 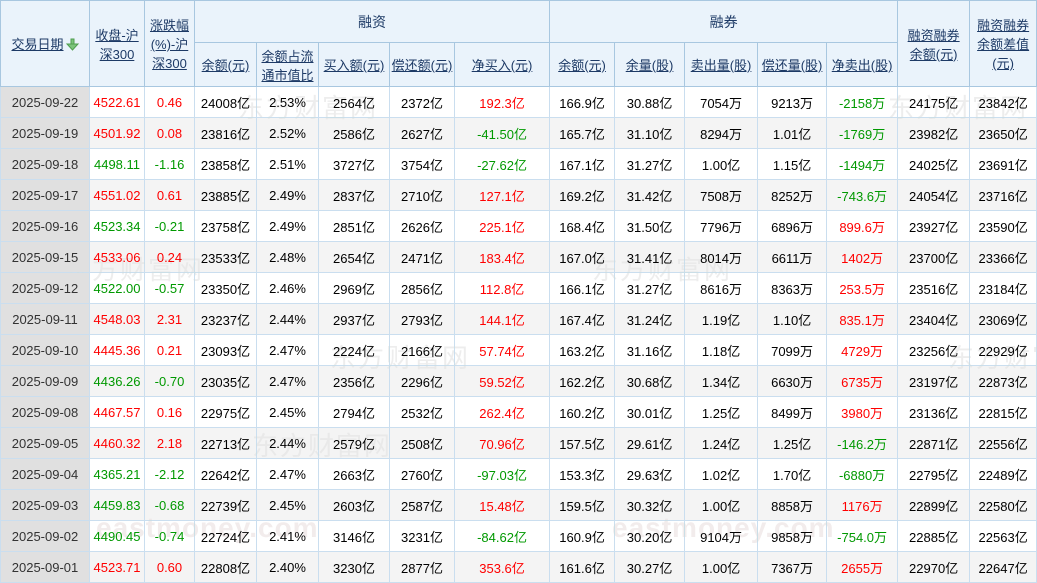 What do you see at coordinates (1003, 412) in the screenshot?
I see `cell-balance-diff: 22815亿` at bounding box center [1003, 412].